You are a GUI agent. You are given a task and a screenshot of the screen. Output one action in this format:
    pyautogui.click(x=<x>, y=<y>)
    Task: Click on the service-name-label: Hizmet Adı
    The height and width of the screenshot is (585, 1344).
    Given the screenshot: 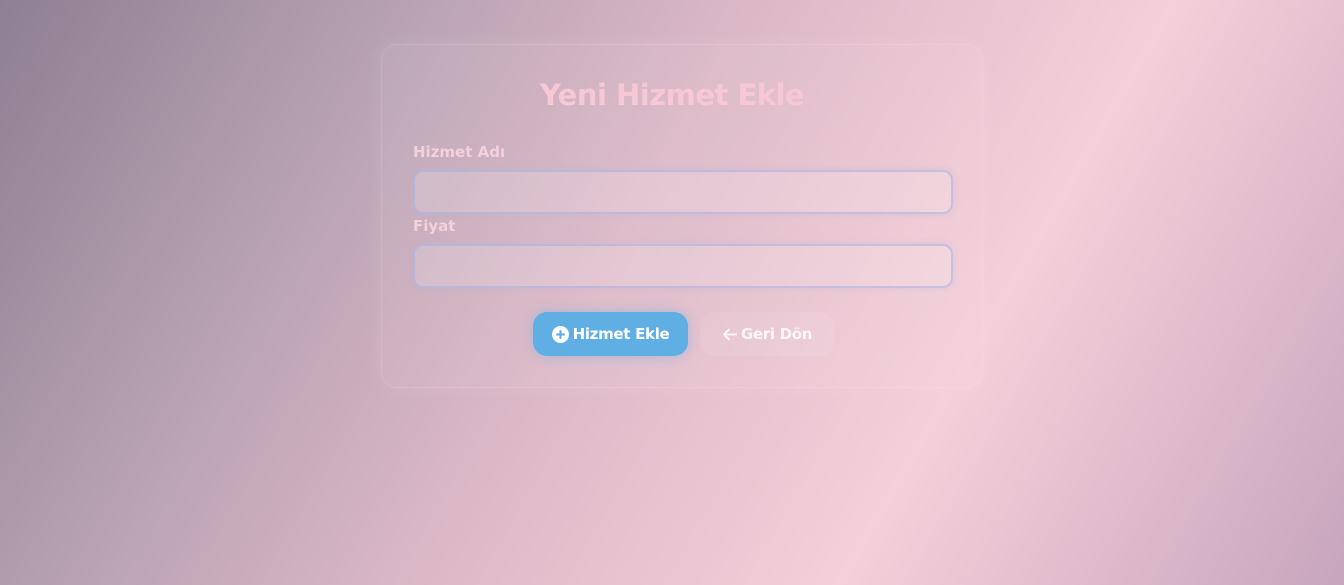 What is the action you would take?
    pyautogui.click(x=459, y=152)
    